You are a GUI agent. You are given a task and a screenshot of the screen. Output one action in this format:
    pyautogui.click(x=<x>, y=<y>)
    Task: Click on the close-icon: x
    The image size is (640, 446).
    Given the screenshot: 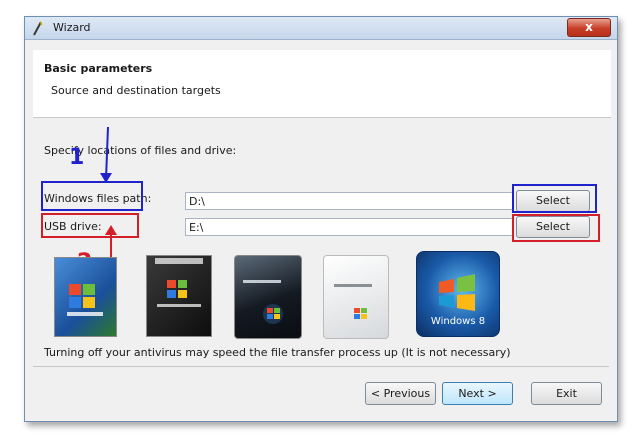 What is the action you would take?
    pyautogui.click(x=589, y=27)
    